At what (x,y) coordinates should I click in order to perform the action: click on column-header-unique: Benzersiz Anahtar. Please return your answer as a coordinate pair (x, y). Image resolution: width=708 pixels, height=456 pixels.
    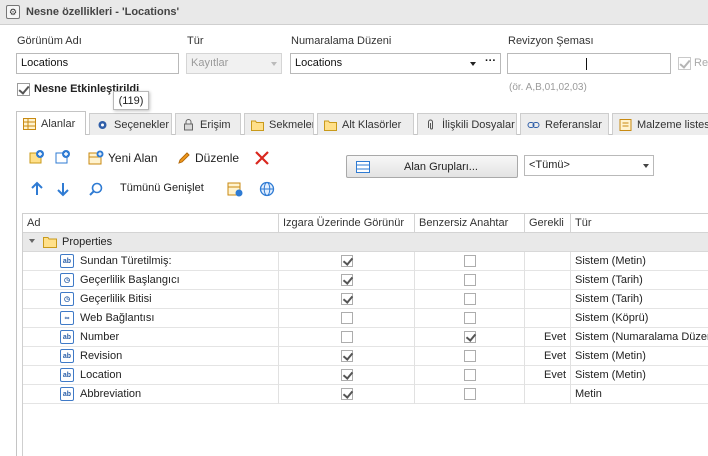
    Looking at the image, I should click on (470, 223).